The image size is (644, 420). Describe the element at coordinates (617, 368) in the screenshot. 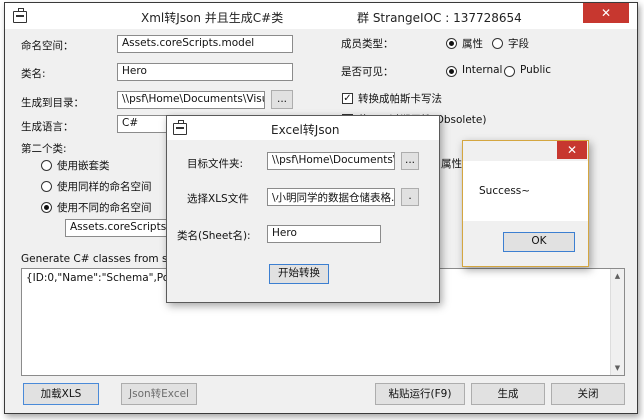

I see `scroll-down-icon: ▼` at that location.